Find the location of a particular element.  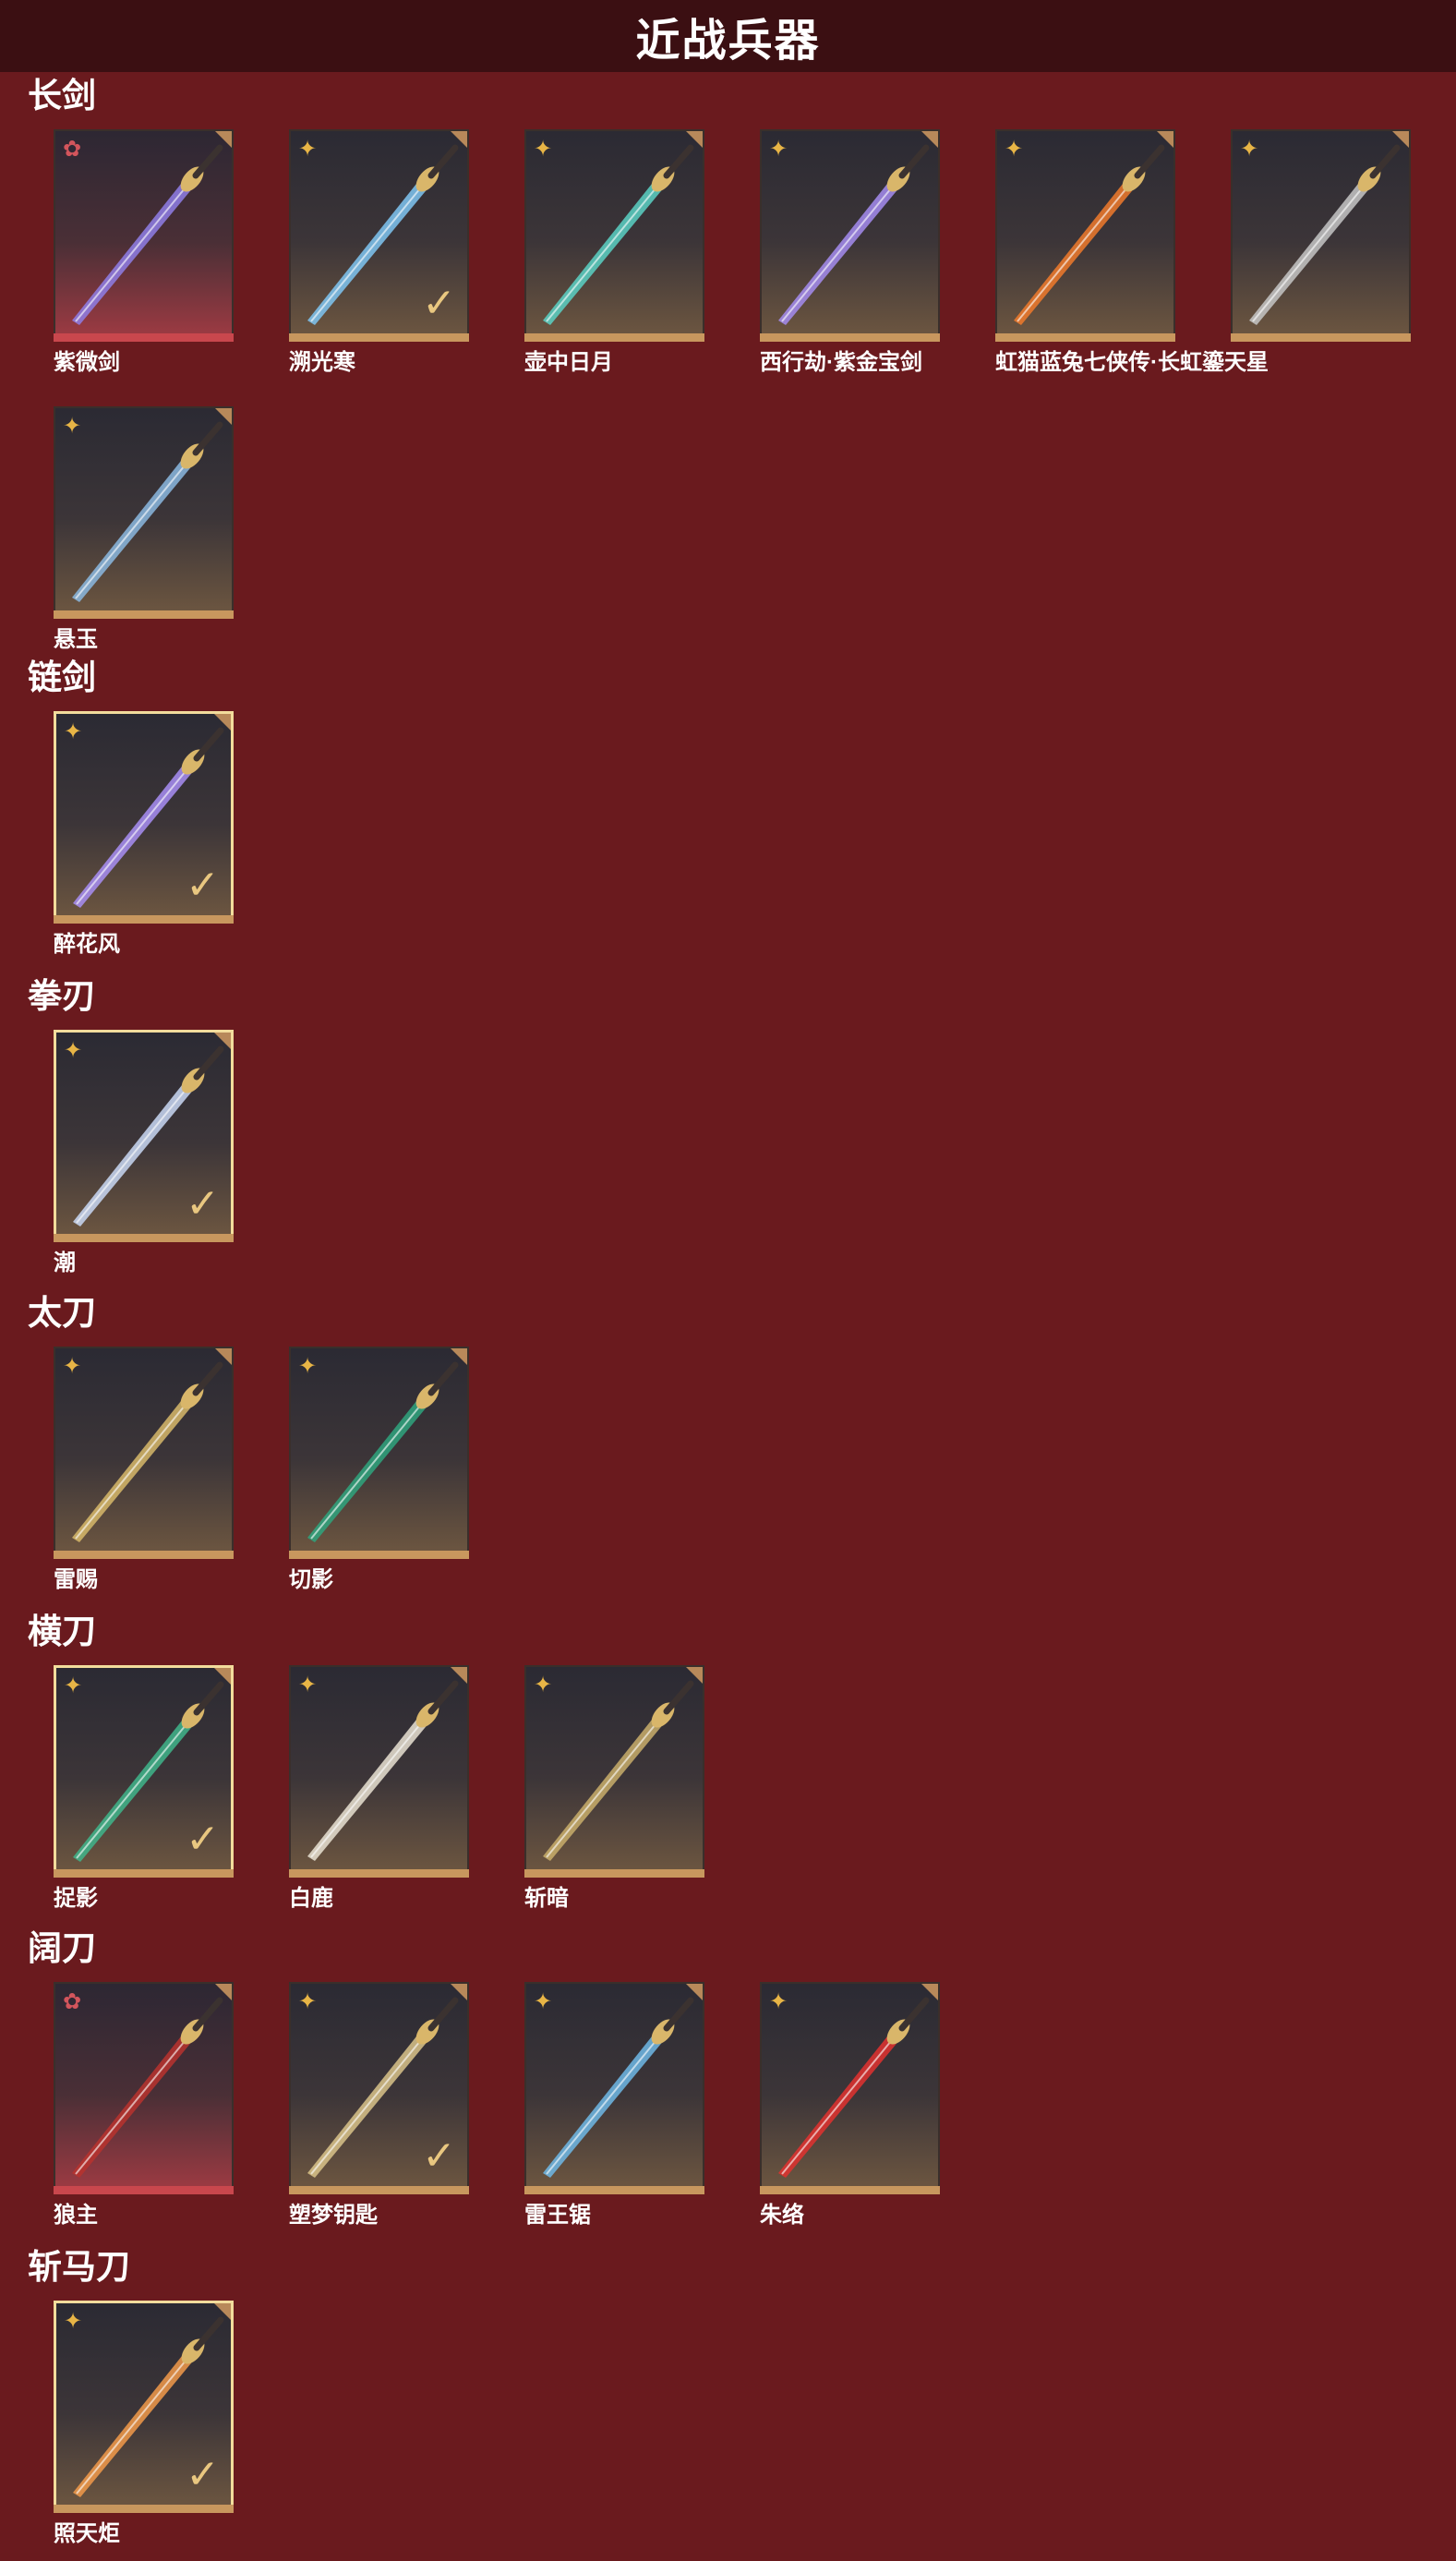

category-title: 长剑 is located at coordinates (62, 96).